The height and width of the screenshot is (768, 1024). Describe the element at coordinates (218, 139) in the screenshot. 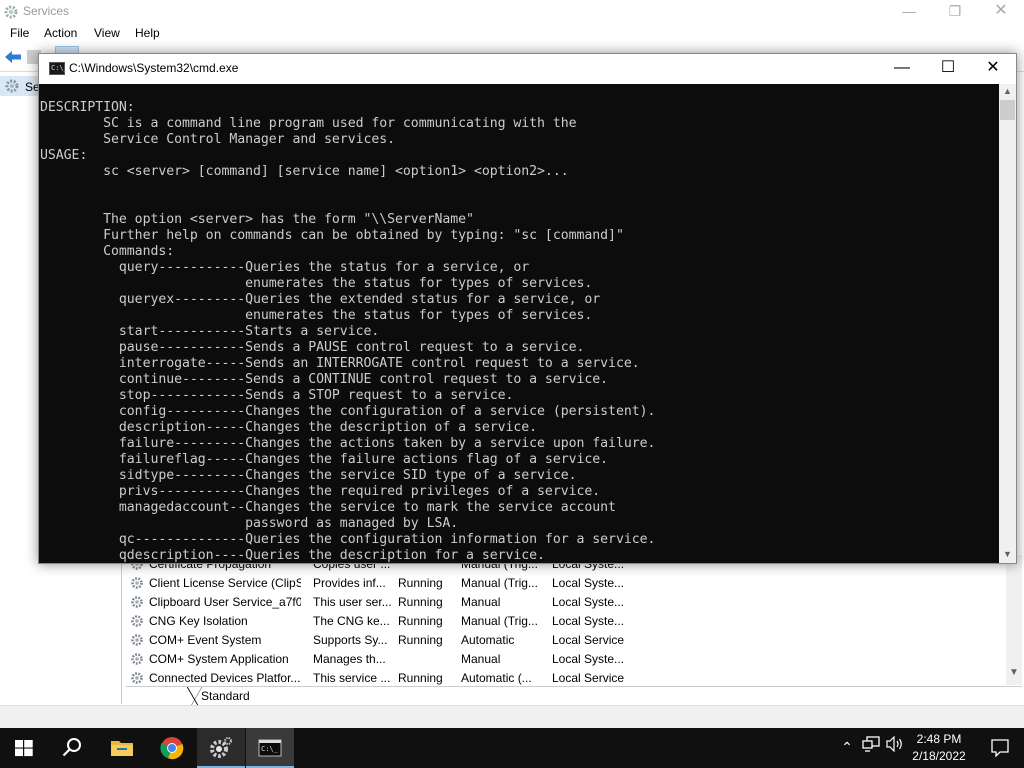

I see `console-line: Service Control Manager and services.` at that location.